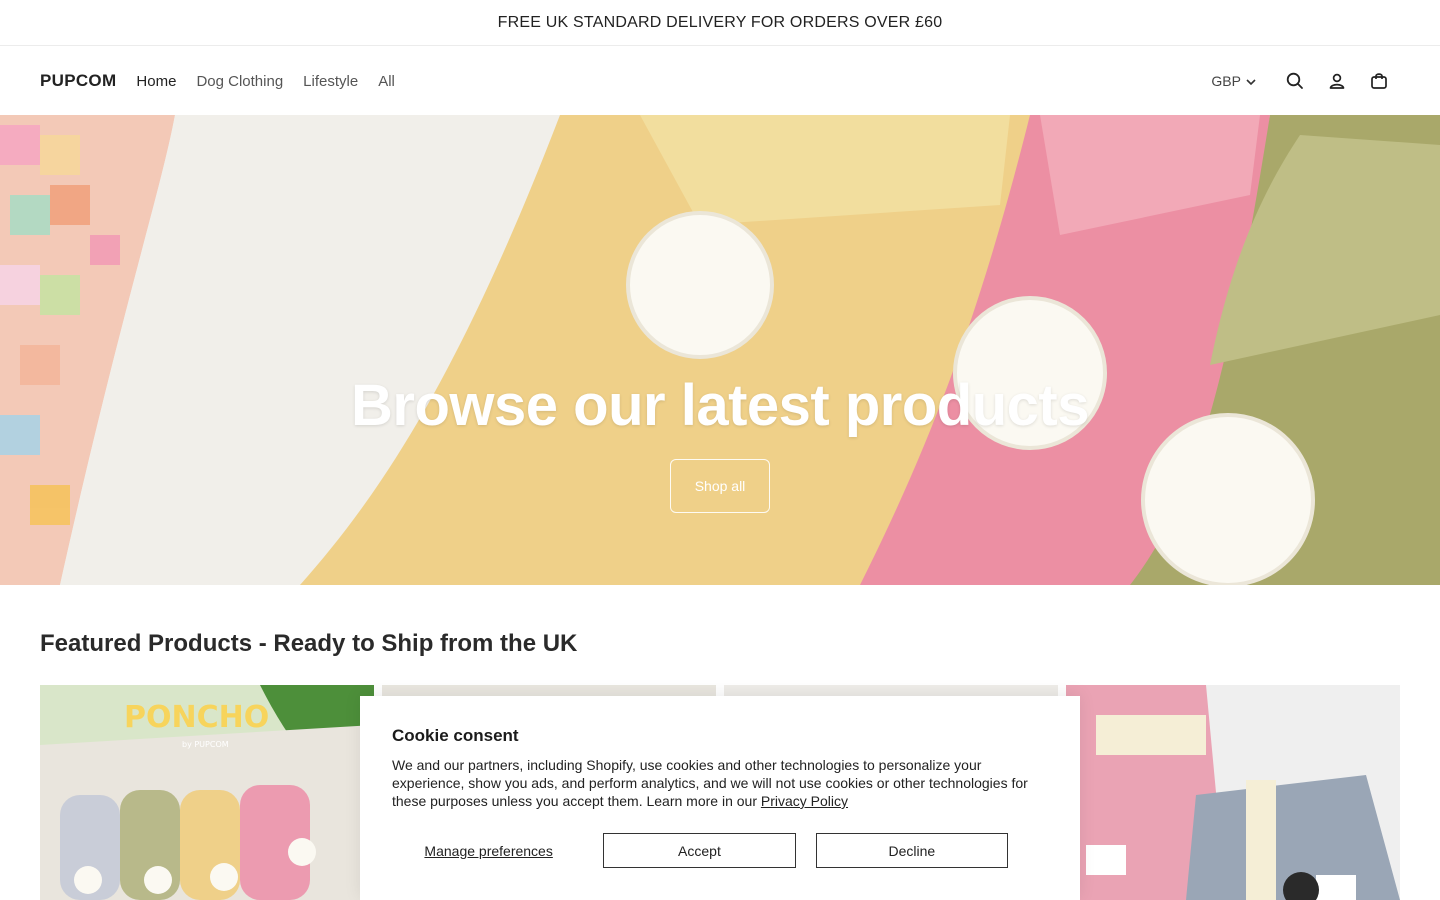 This screenshot has width=1440, height=900. What do you see at coordinates (804, 801) in the screenshot?
I see `privacy-policy-link: Privacy Policy` at bounding box center [804, 801].